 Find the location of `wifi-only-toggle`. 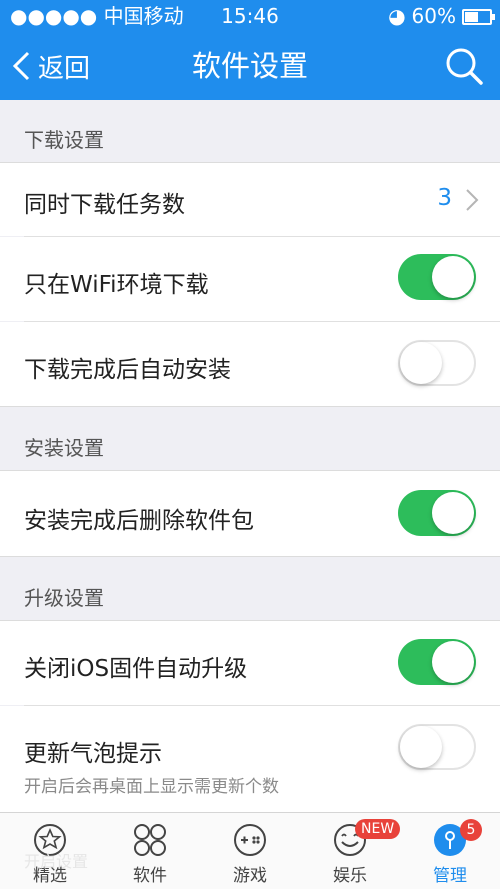

wifi-only-toggle is located at coordinates (437, 277).